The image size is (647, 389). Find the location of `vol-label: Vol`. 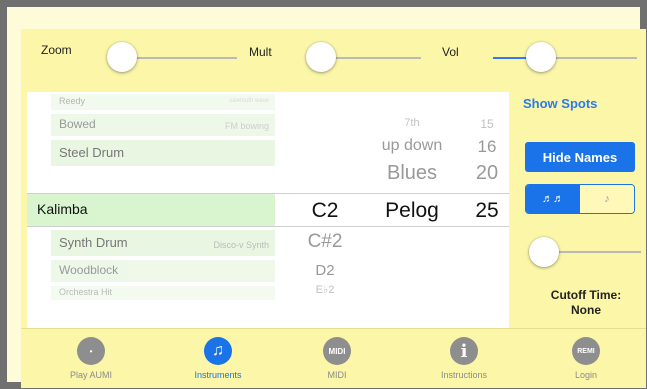

vol-label: Vol is located at coordinates (450, 52).